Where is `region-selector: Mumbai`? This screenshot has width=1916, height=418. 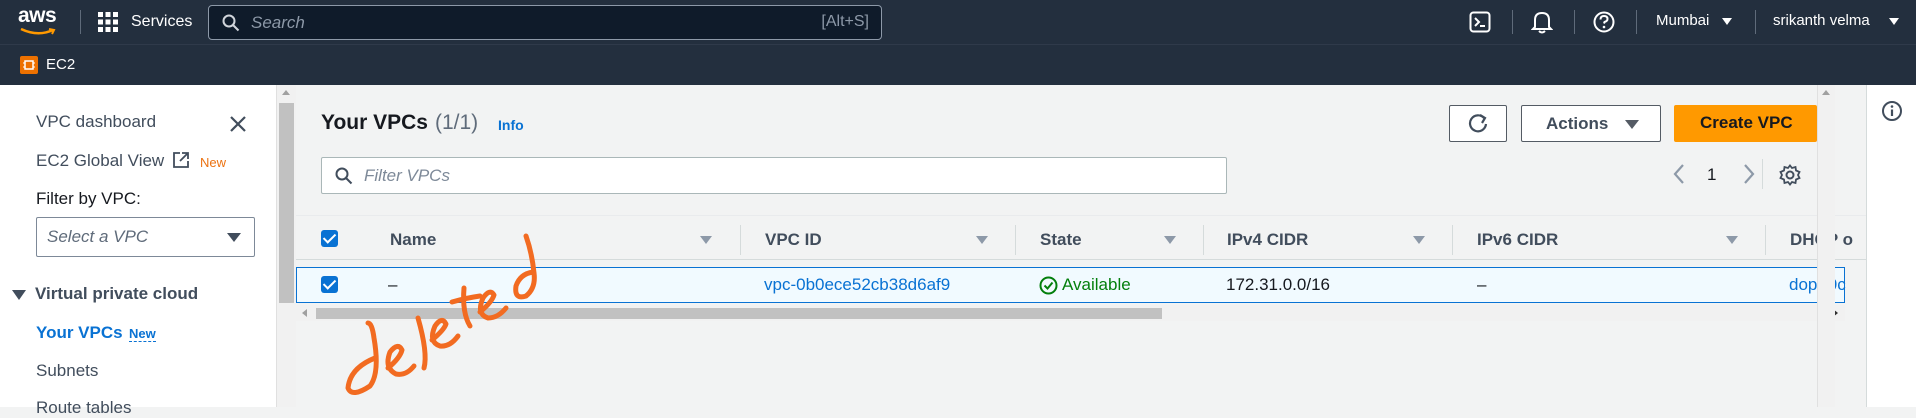 region-selector: Mumbai is located at coordinates (1696, 23).